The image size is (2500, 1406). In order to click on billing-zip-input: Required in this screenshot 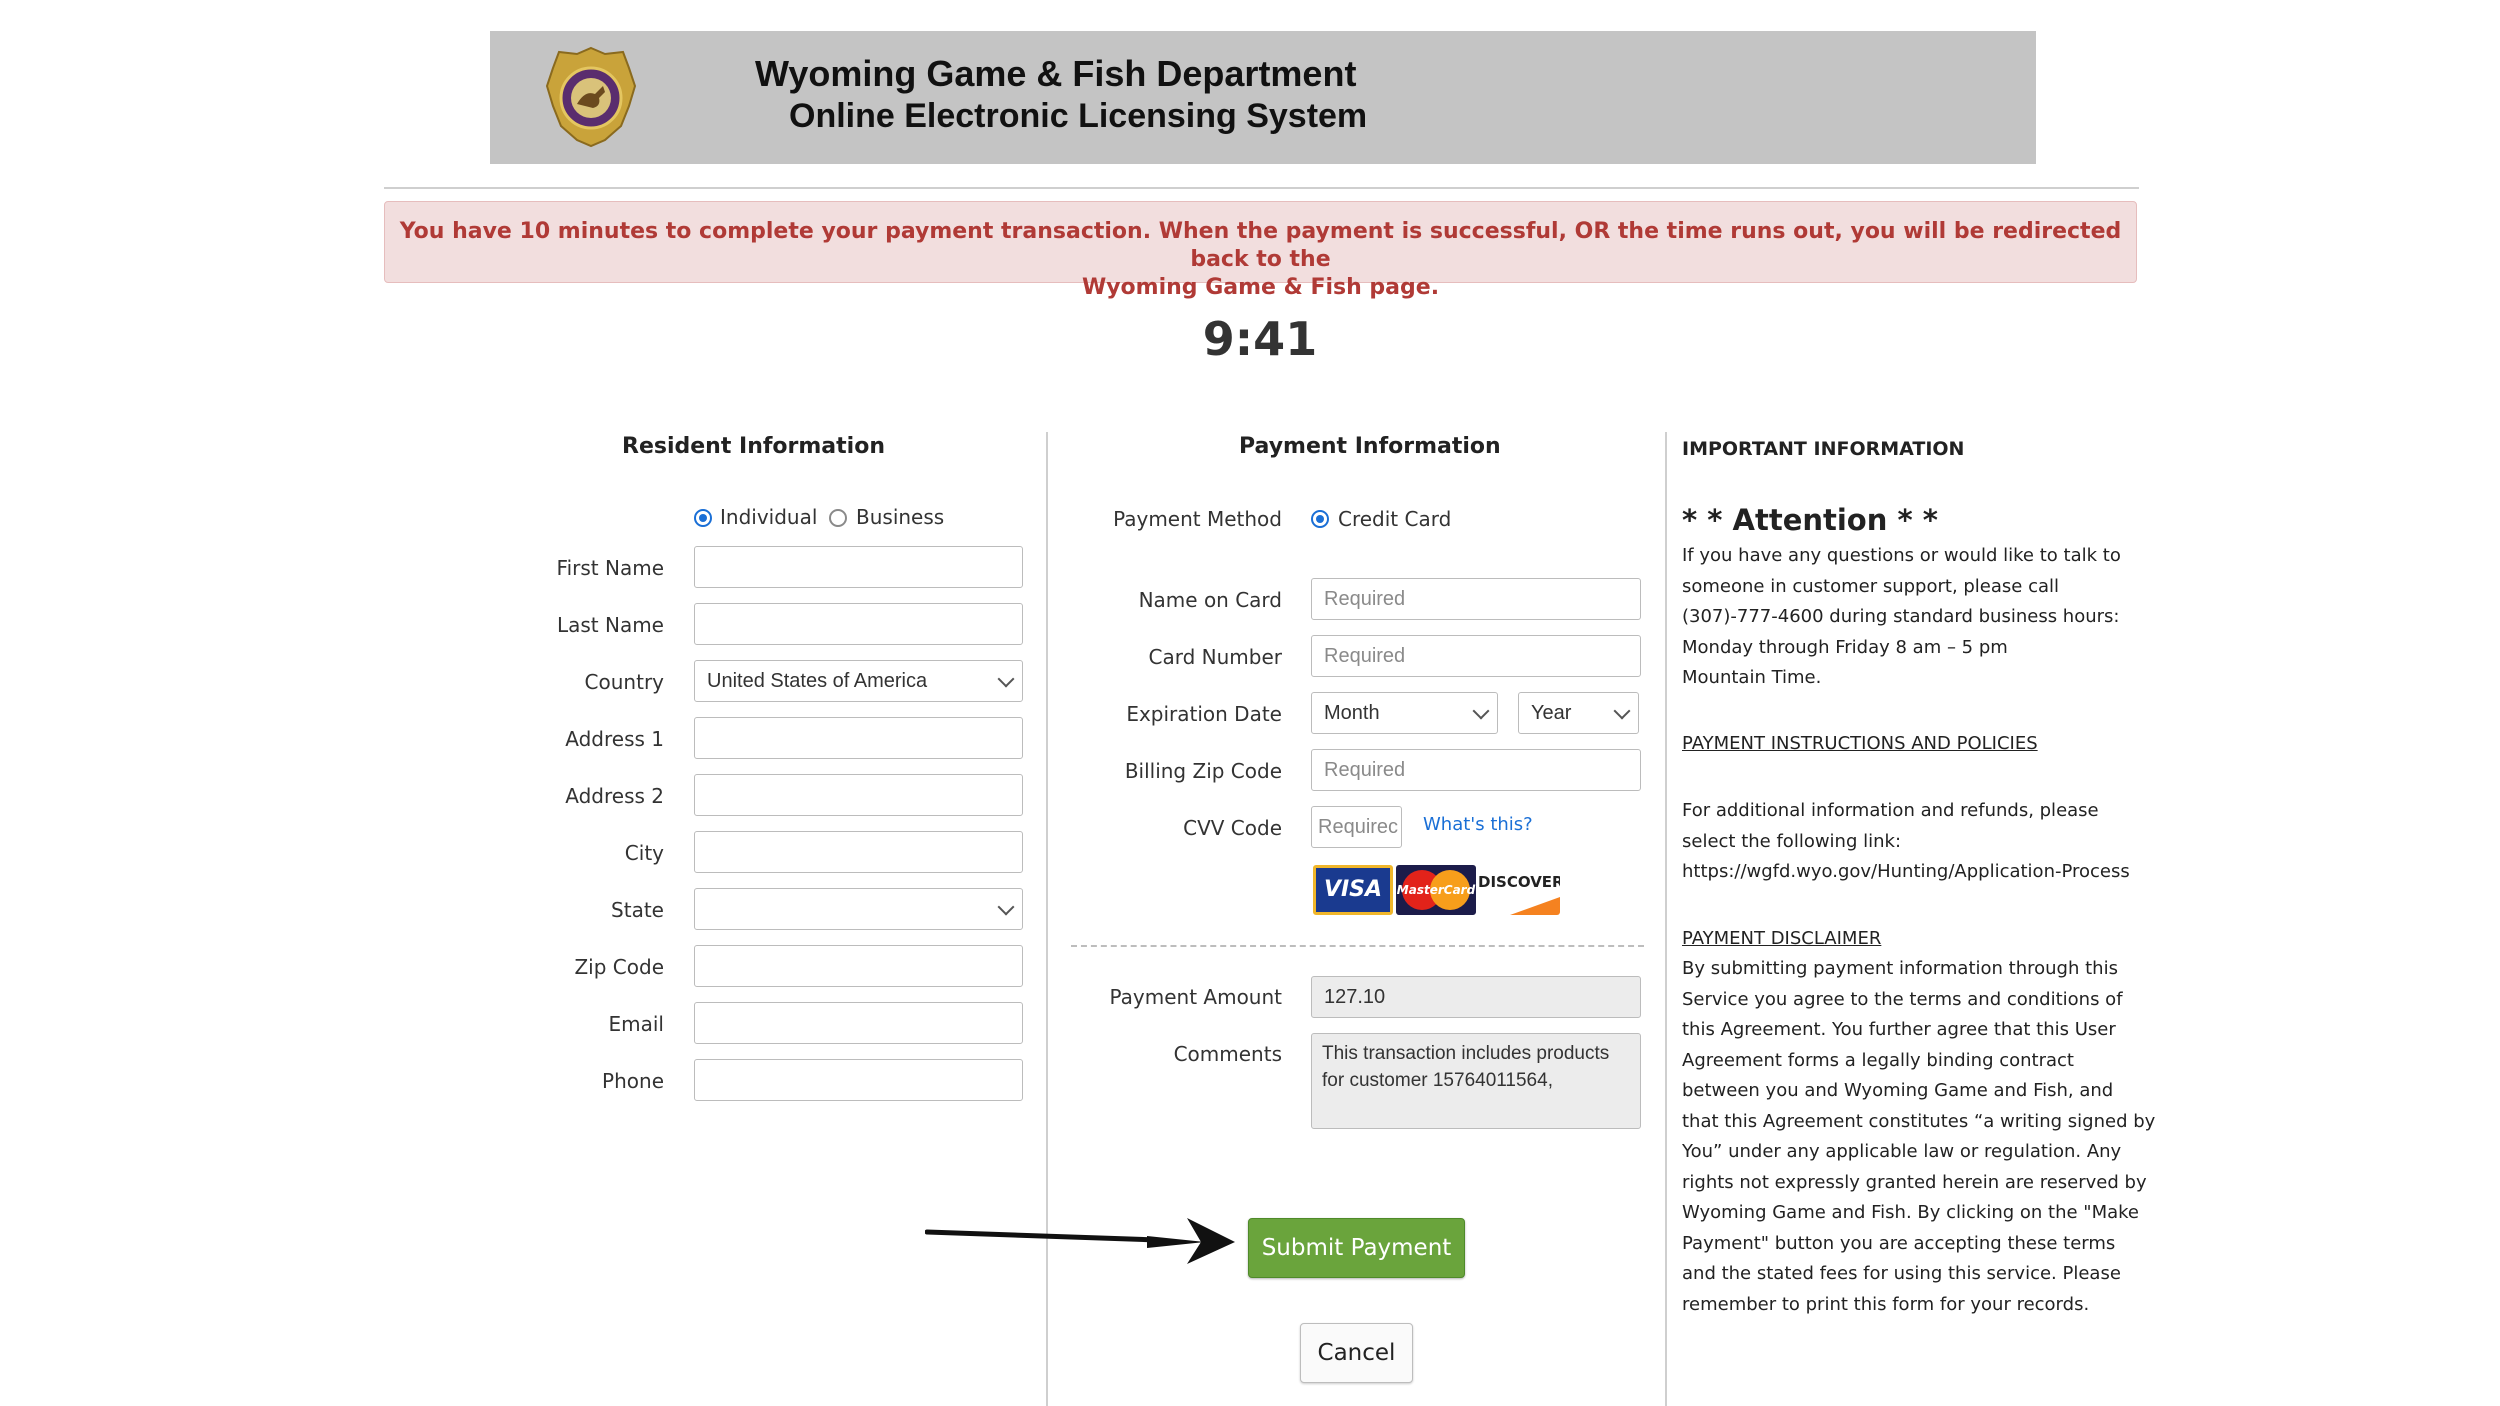, I will do `click(1476, 770)`.